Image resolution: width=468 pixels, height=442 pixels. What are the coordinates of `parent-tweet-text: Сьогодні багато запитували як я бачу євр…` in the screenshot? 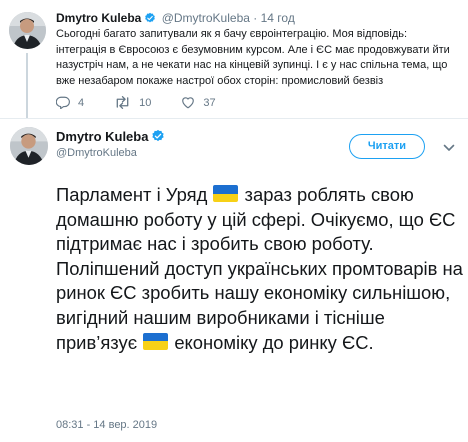 It's located at (253, 57).